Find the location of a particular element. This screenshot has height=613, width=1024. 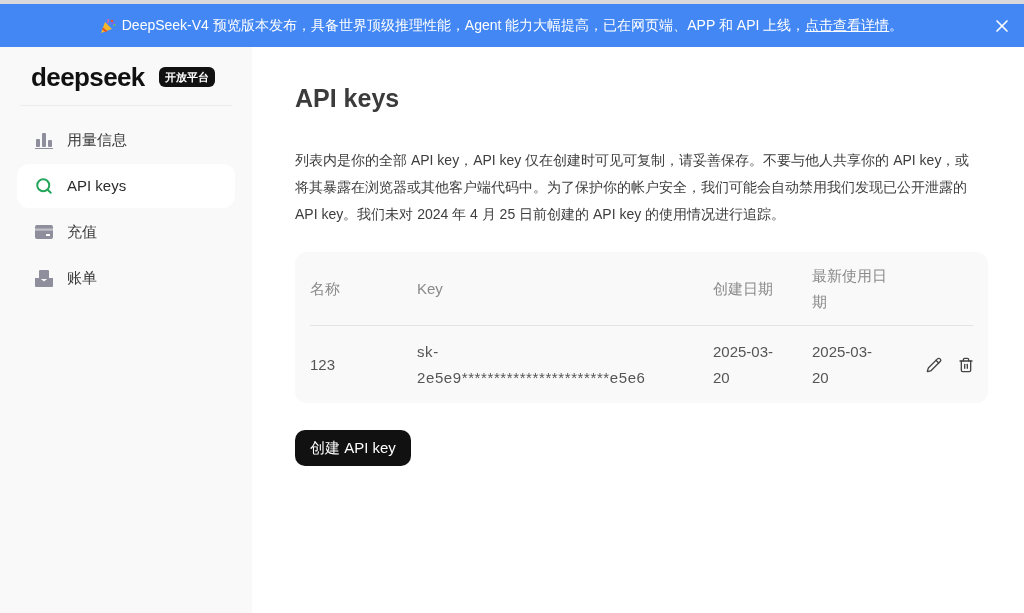

create-api-key-button: 创建 API key is located at coordinates (353, 448).